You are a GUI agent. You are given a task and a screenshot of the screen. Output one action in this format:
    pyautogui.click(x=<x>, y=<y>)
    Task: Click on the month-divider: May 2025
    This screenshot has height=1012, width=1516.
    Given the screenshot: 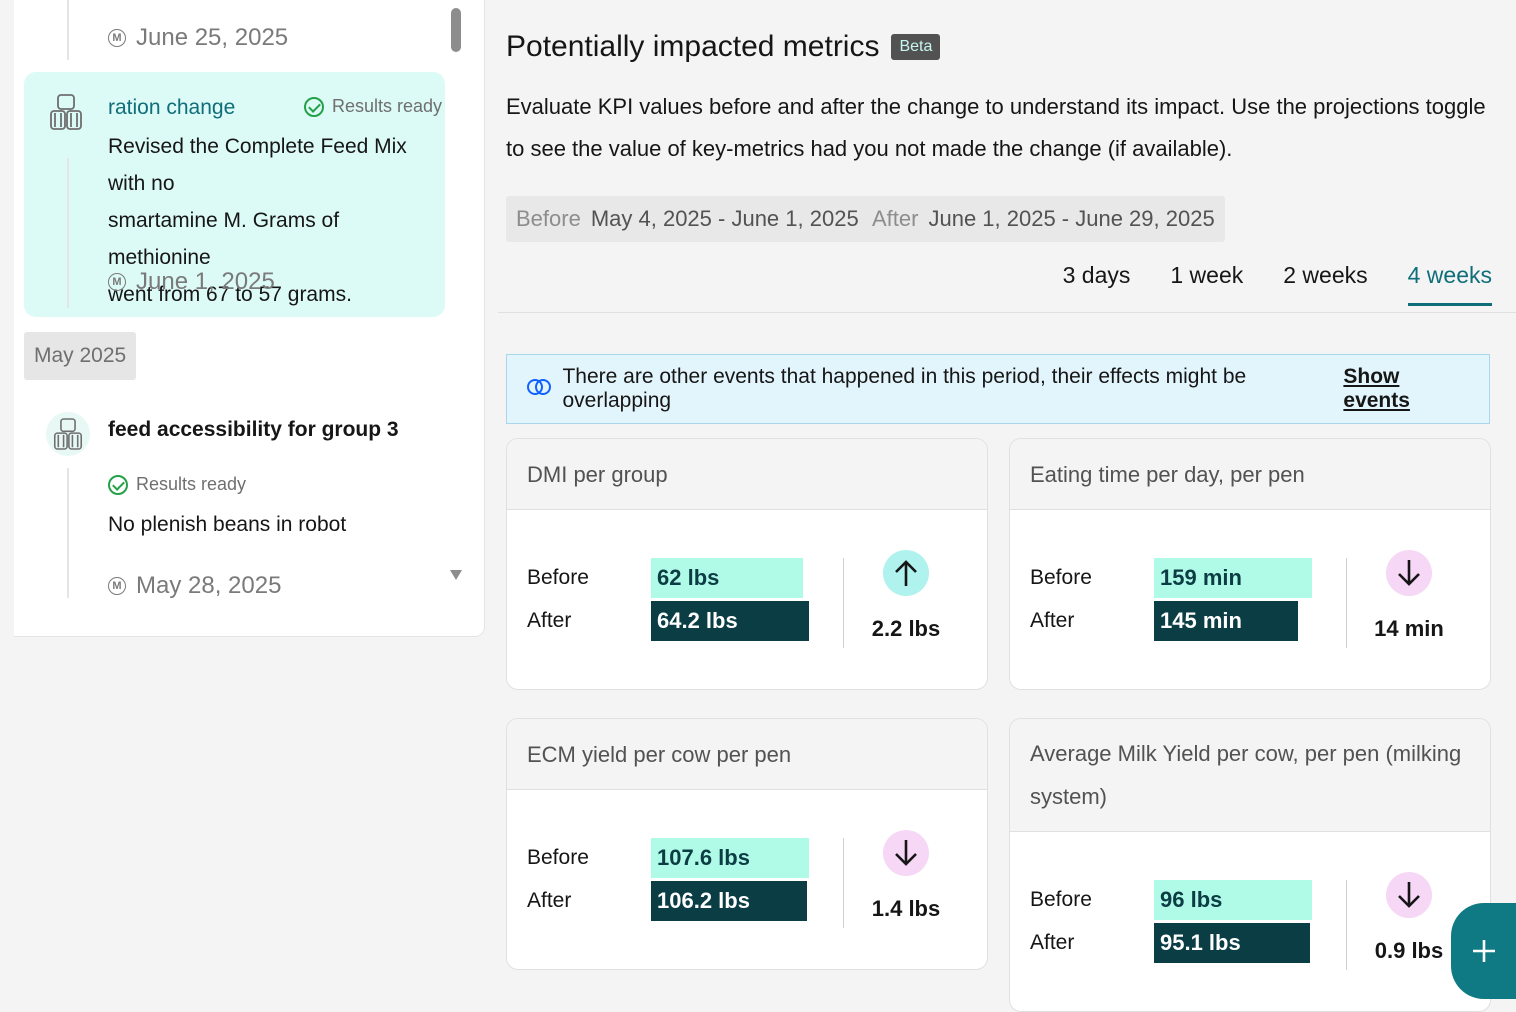 What is the action you would take?
    pyautogui.click(x=80, y=356)
    